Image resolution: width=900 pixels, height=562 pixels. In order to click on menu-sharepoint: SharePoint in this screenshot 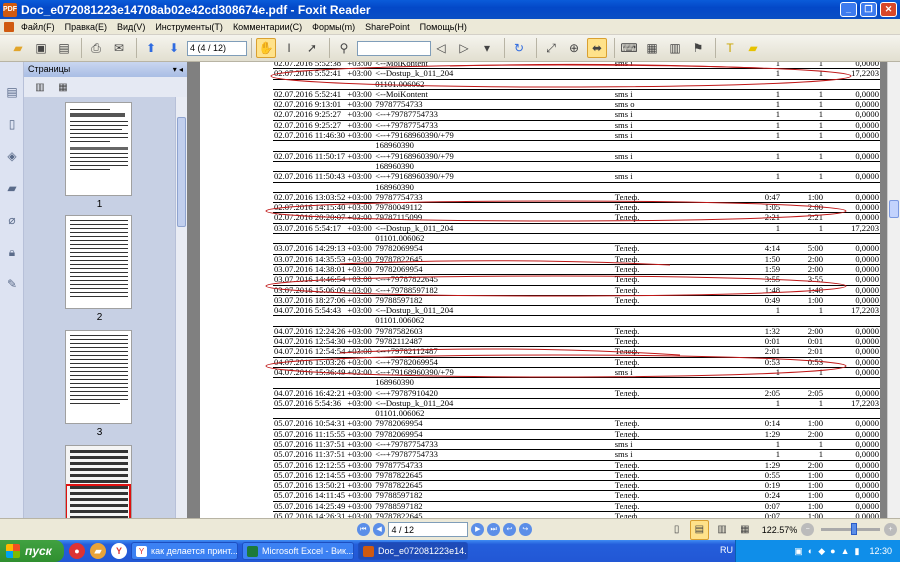, I will do `click(387, 27)`.